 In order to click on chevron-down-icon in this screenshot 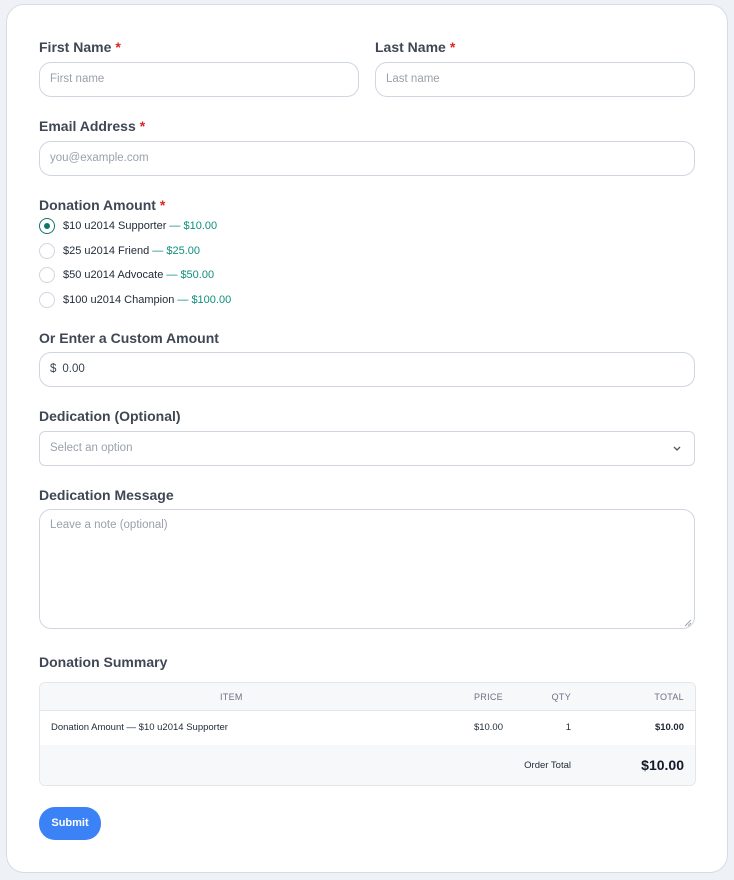, I will do `click(677, 455)`.